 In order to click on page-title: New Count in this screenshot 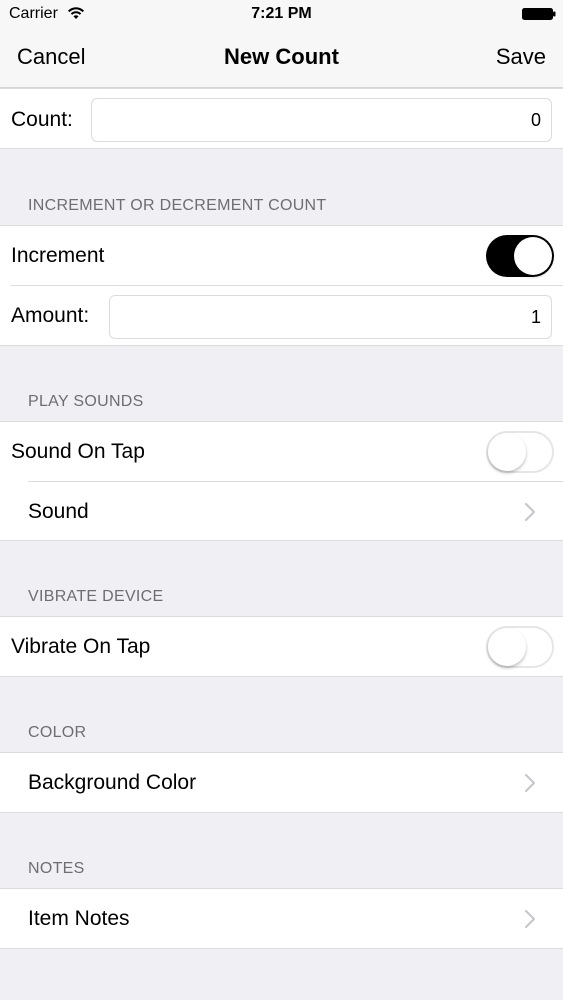, I will do `click(281, 56)`.